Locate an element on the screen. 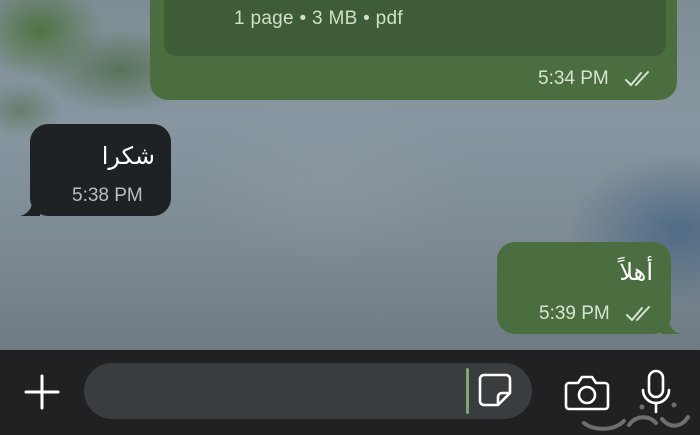  attachment-meta: 1 page • 3 MB • pdf is located at coordinates (318, 18).